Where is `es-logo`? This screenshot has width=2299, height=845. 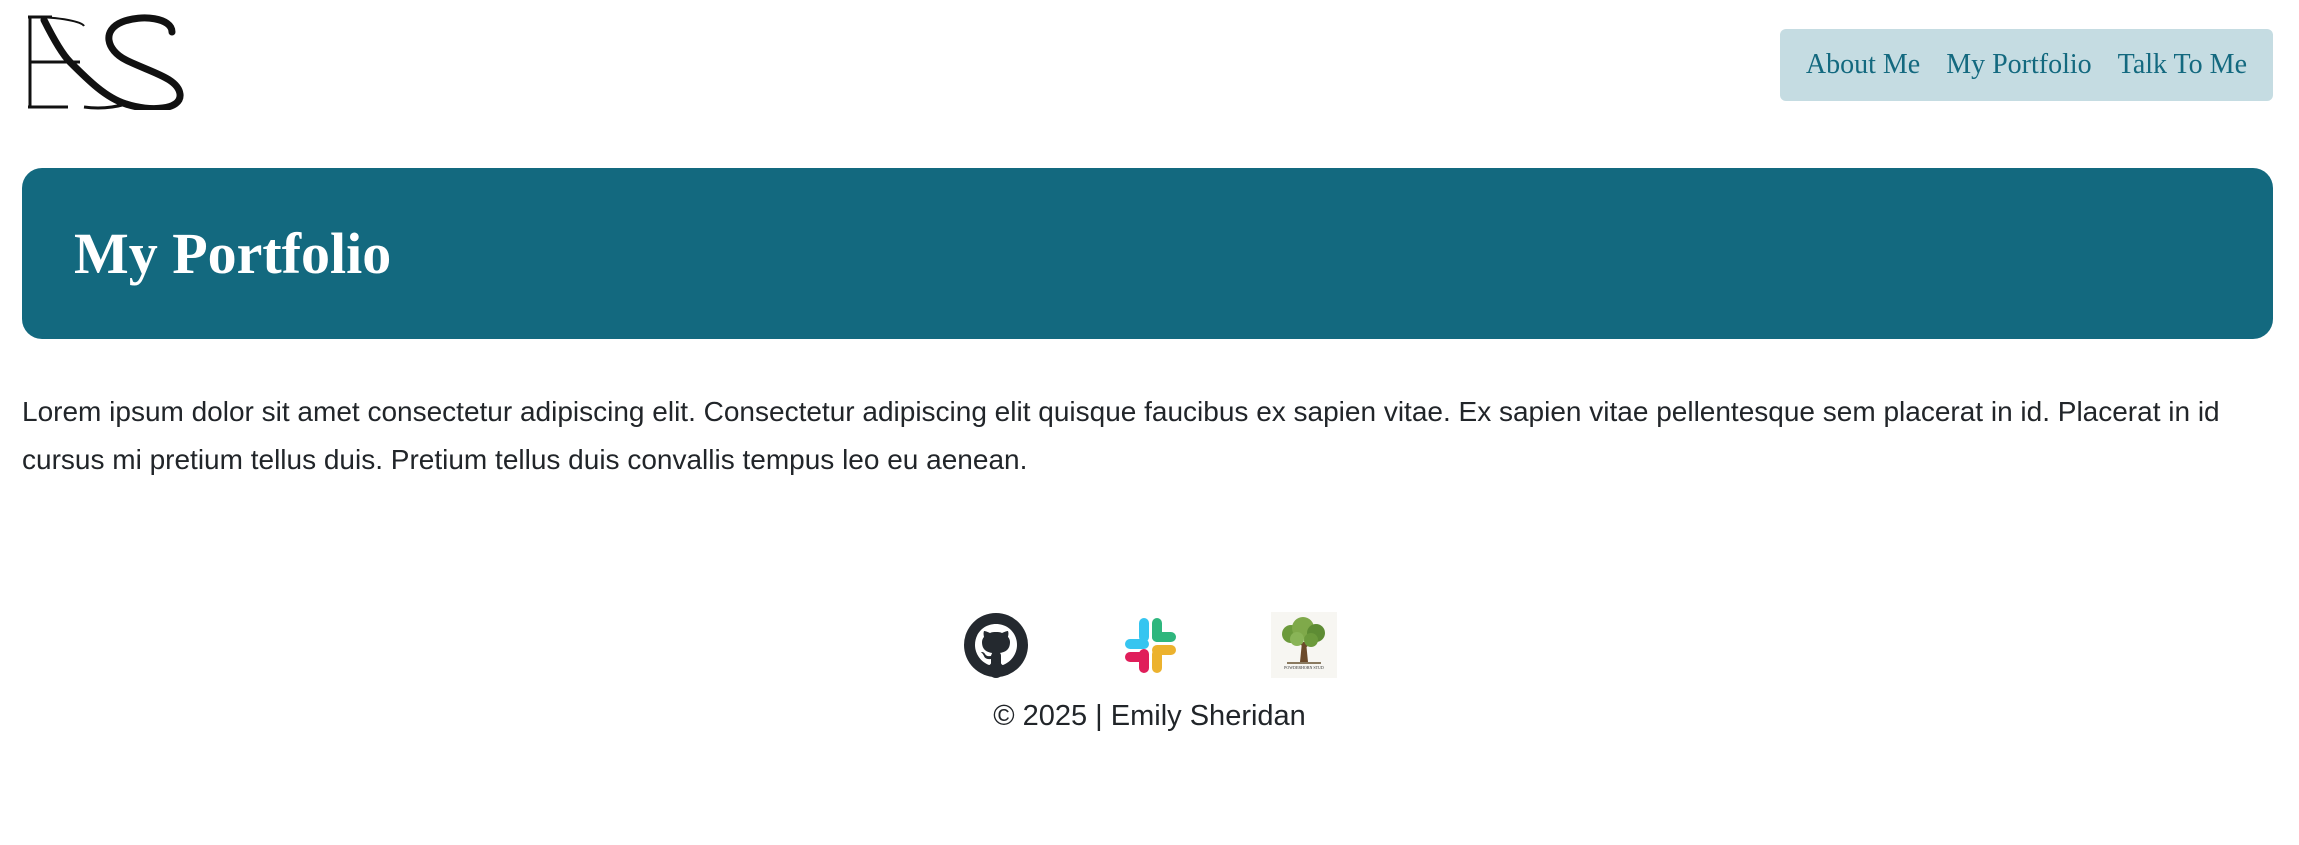
es-logo is located at coordinates (103, 62).